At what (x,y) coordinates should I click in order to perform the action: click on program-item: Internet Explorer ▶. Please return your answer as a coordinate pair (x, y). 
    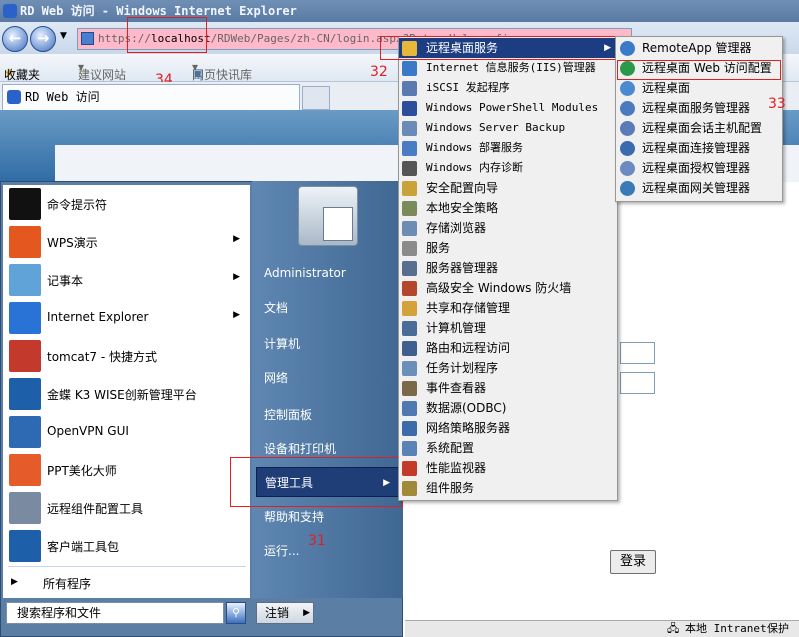
    Looking at the image, I should click on (126, 318).